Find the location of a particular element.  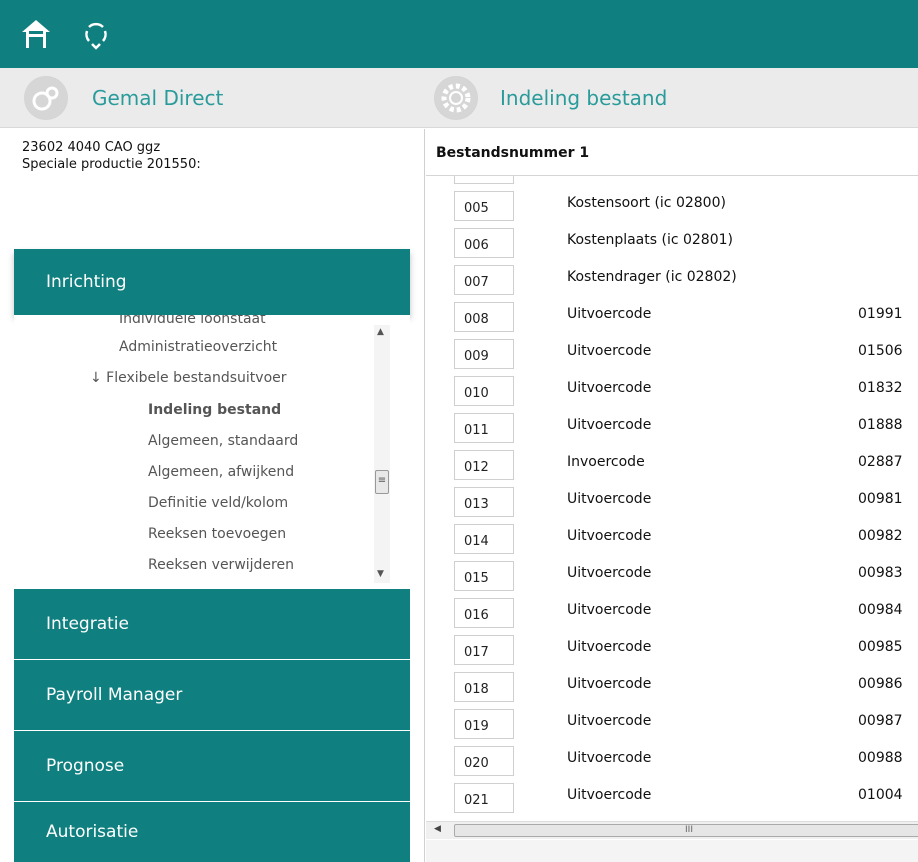

table-row: 005 Kostensoort (ic 02800) is located at coordinates (672, 206).